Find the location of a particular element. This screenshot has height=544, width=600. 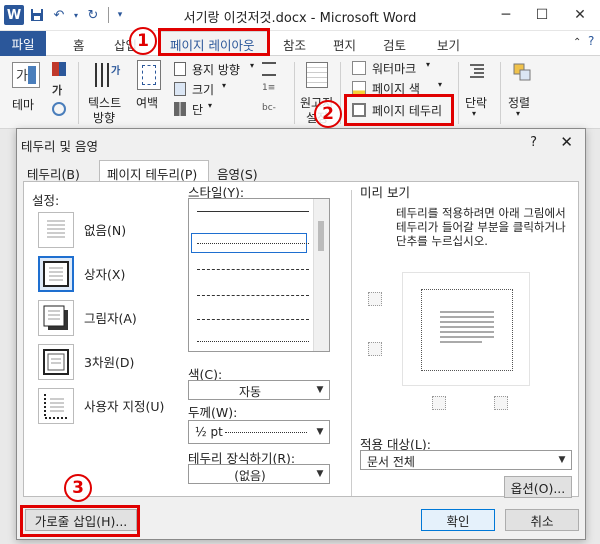

hyphenation-icon: bc- is located at coordinates (271, 110).